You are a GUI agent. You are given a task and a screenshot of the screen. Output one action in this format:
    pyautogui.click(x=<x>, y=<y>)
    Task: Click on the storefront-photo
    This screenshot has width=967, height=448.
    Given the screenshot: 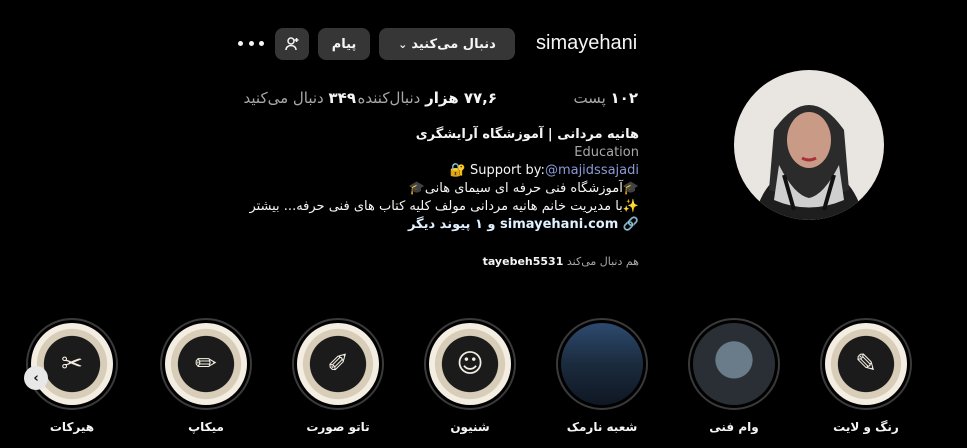 What is the action you would take?
    pyautogui.click(x=602, y=364)
    